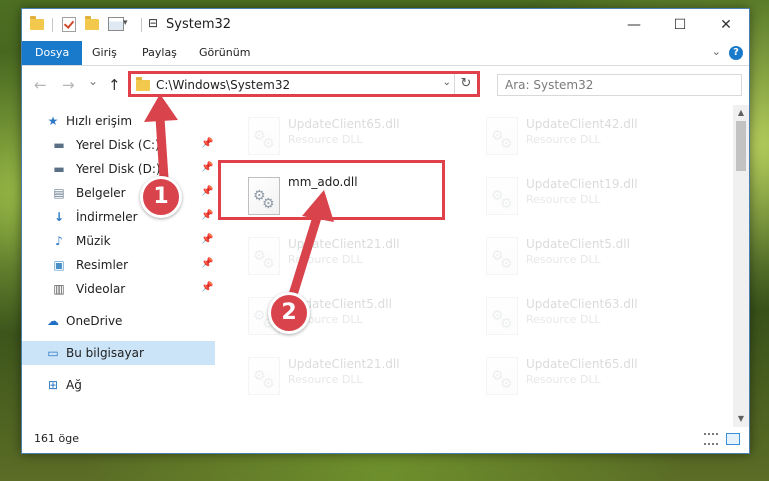 The height and width of the screenshot is (481, 769). What do you see at coordinates (59, 265) in the screenshot?
I see `pictures-icon: ▣` at bounding box center [59, 265].